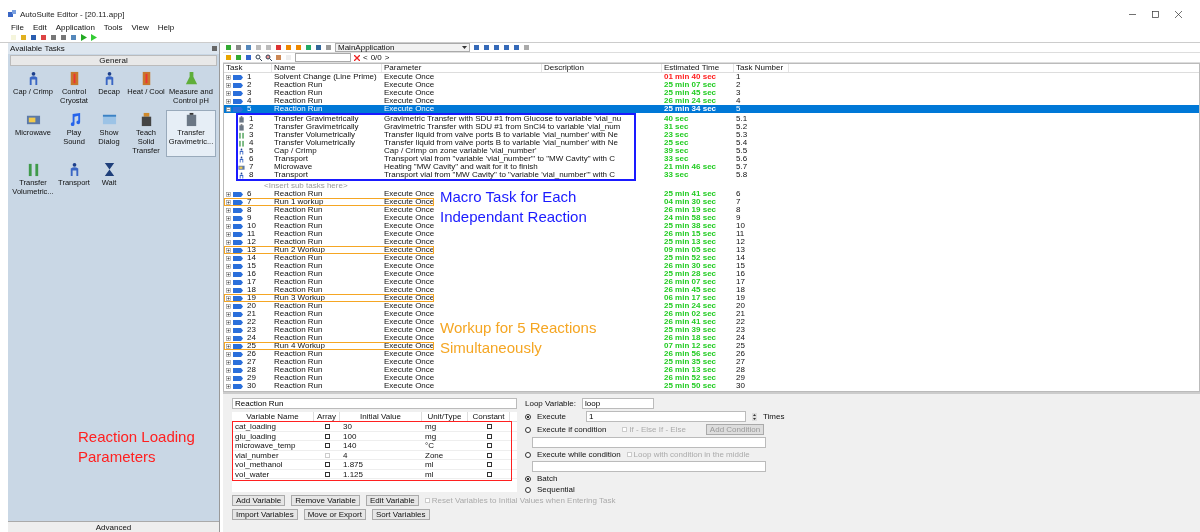  What do you see at coordinates (357, 57) in the screenshot?
I see `clear-icon` at bounding box center [357, 57].